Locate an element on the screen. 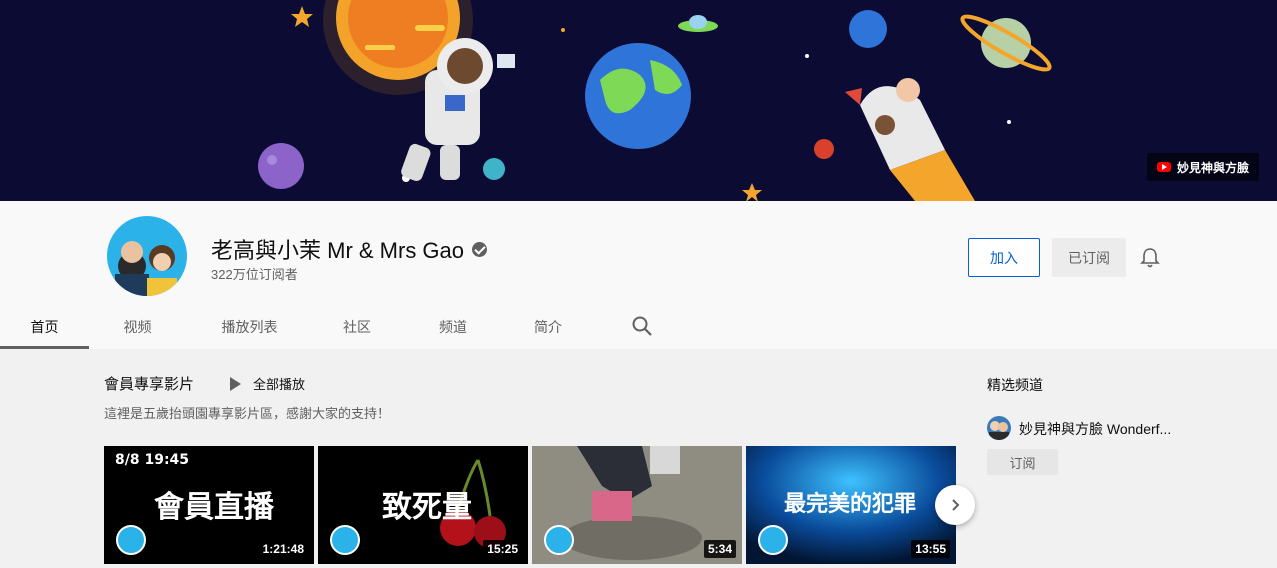  play-icon is located at coordinates (235, 383).